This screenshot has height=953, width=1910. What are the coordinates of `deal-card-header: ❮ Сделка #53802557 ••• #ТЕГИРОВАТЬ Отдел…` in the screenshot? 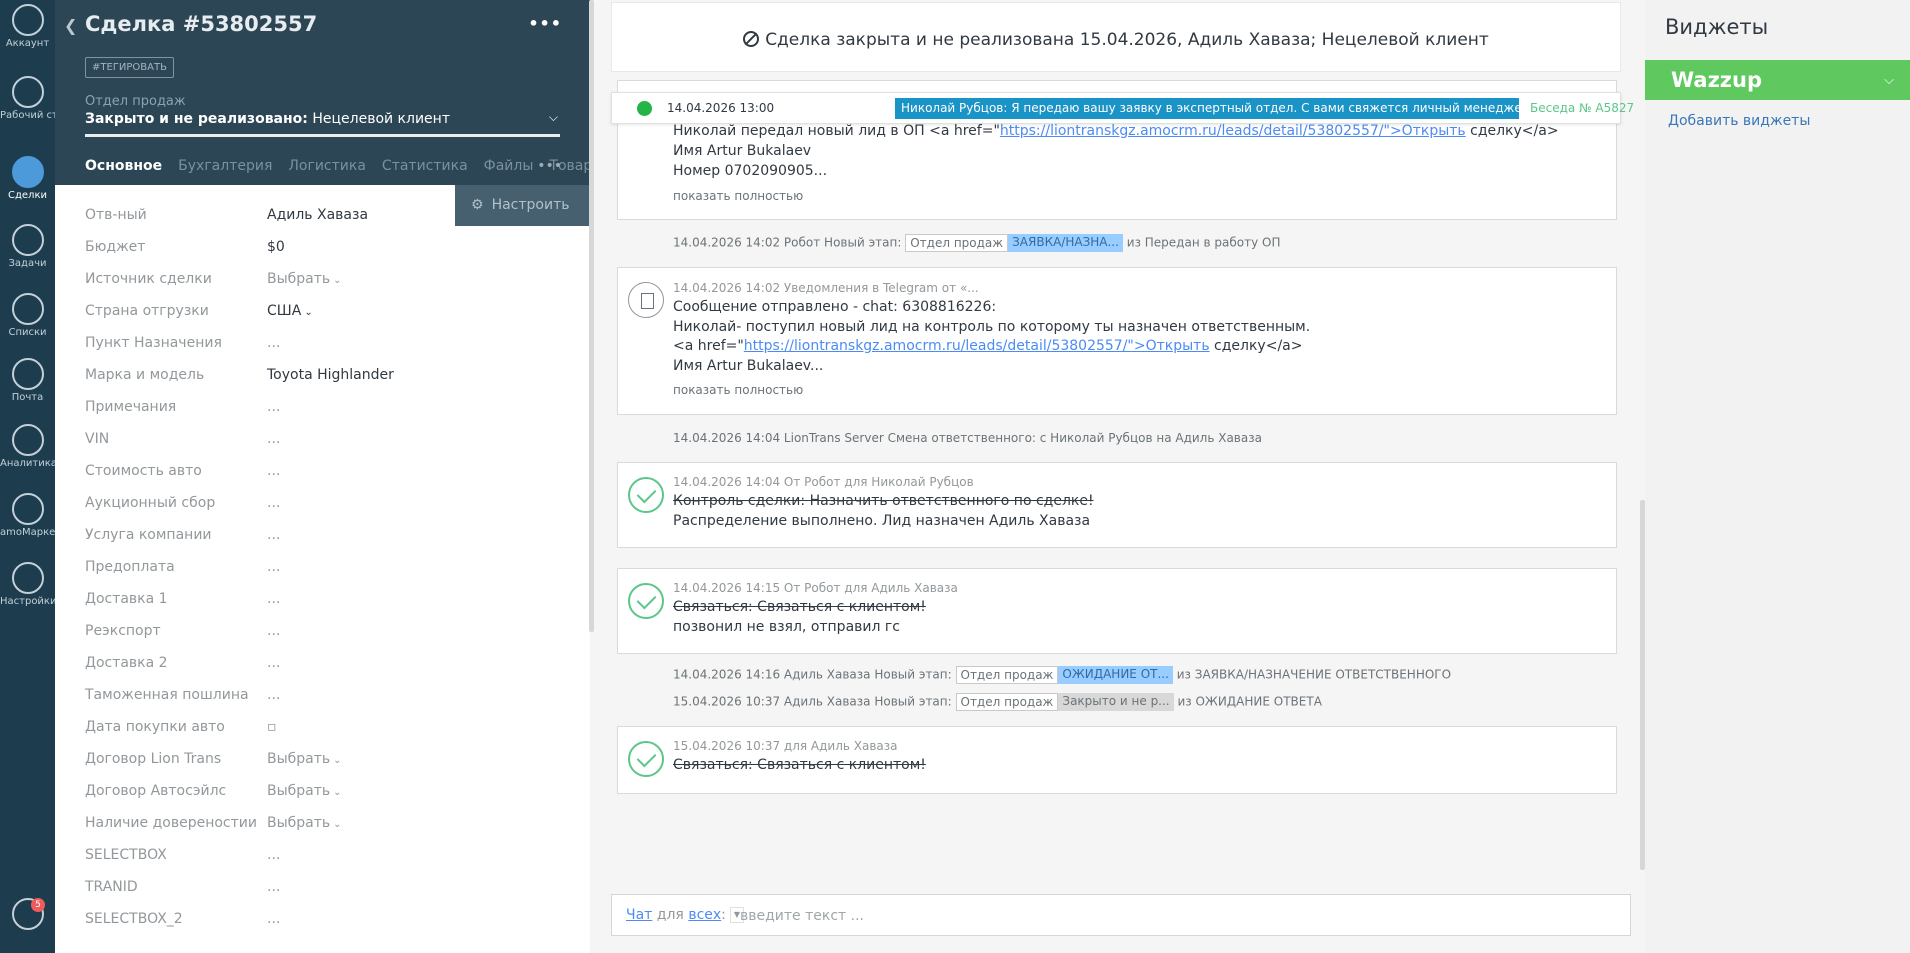 It's located at (322, 92).